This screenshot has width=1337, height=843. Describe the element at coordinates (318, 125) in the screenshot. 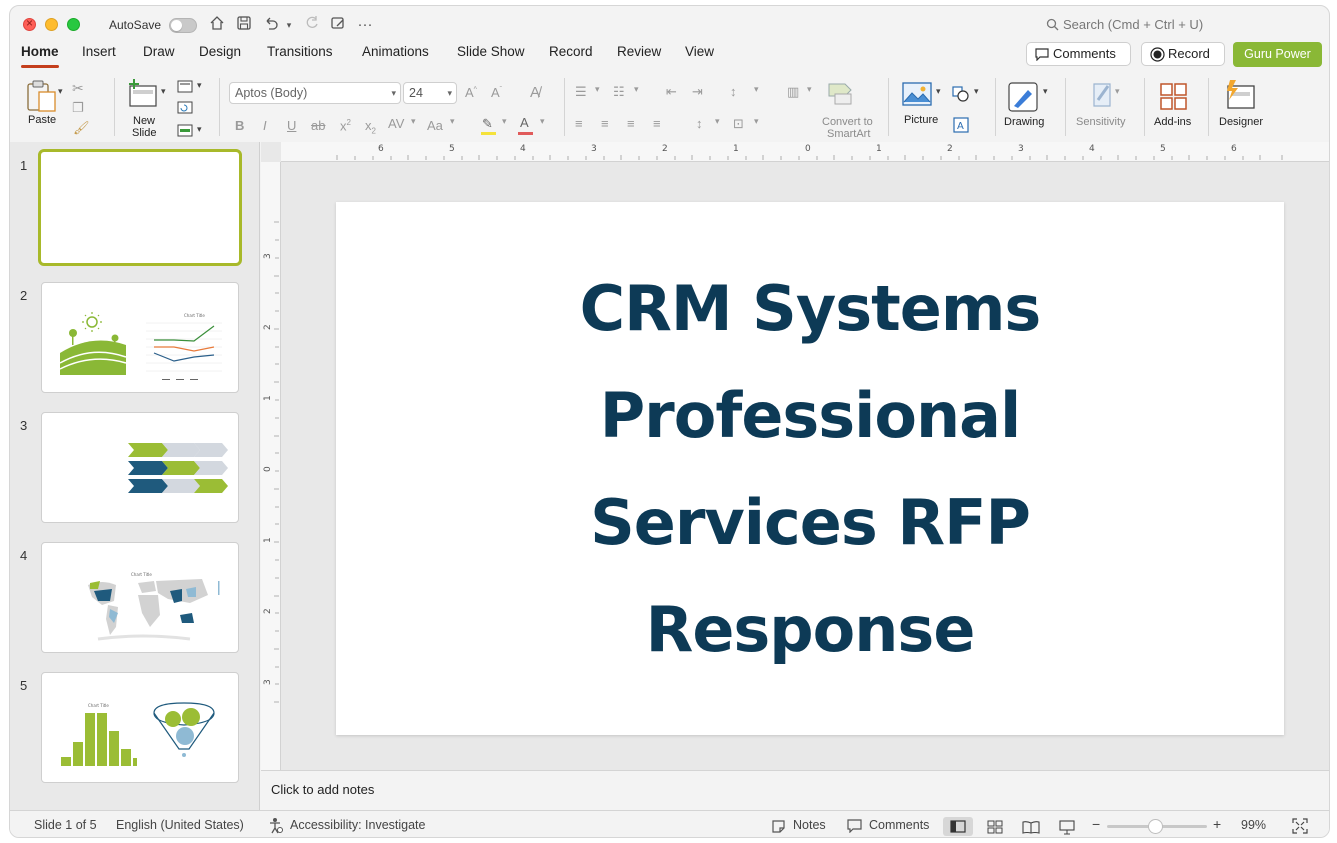

I see `strikethrough-icon: ab` at that location.